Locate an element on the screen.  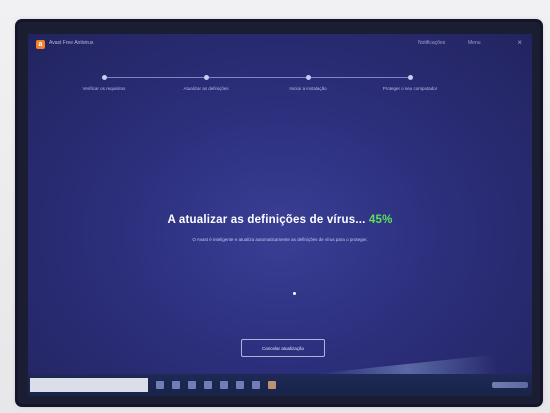
explorer-icon is located at coordinates (192, 385).